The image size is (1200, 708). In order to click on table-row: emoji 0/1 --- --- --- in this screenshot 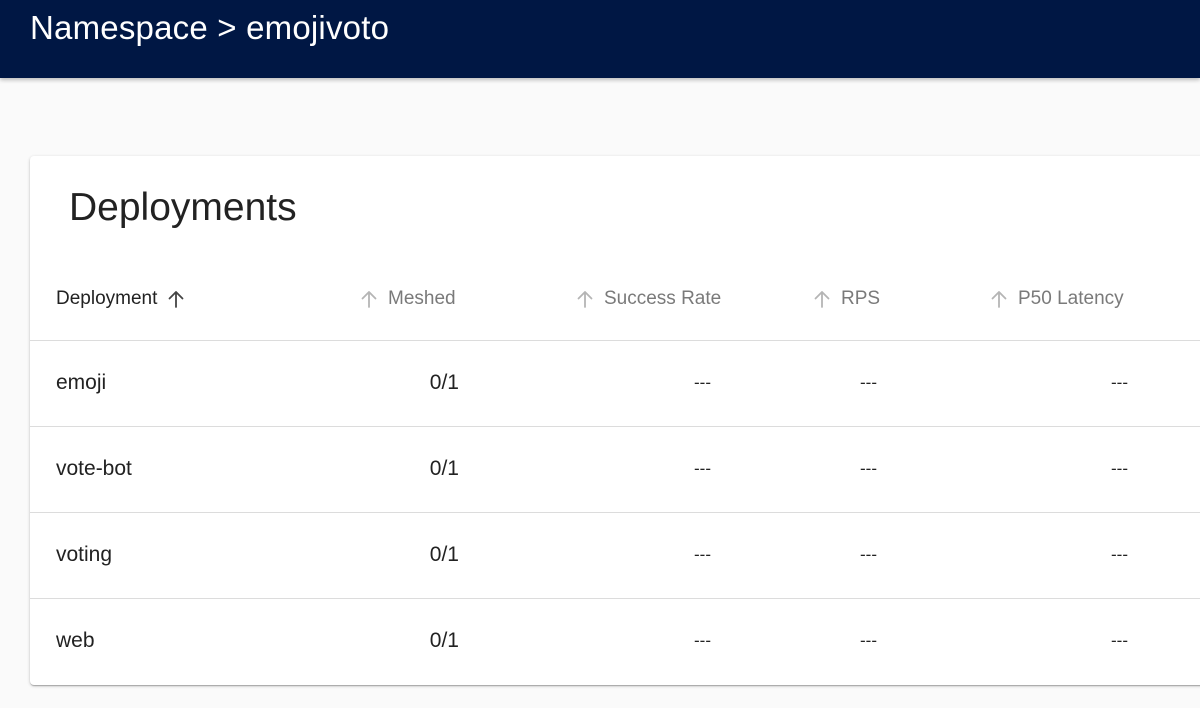, I will do `click(615, 383)`.